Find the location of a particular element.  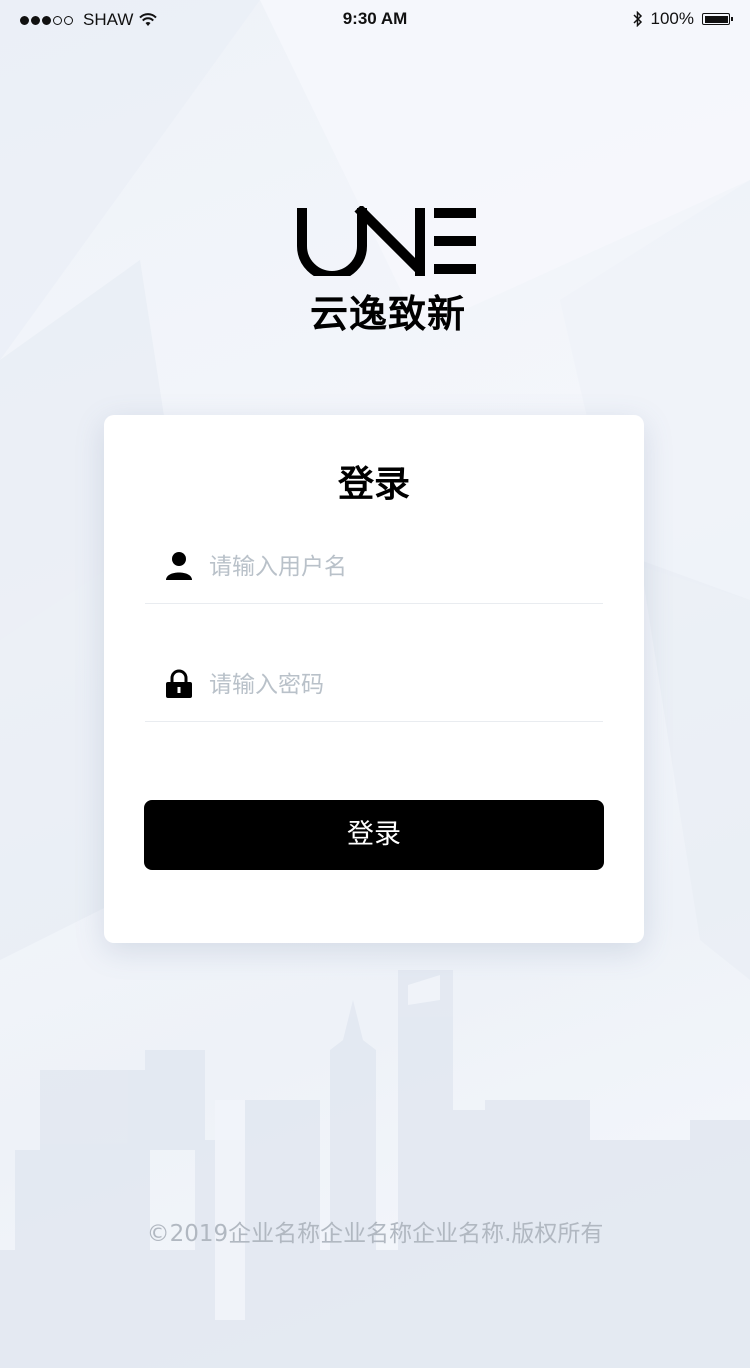

brand-logo: 云逸致新 is located at coordinates (388, 272).